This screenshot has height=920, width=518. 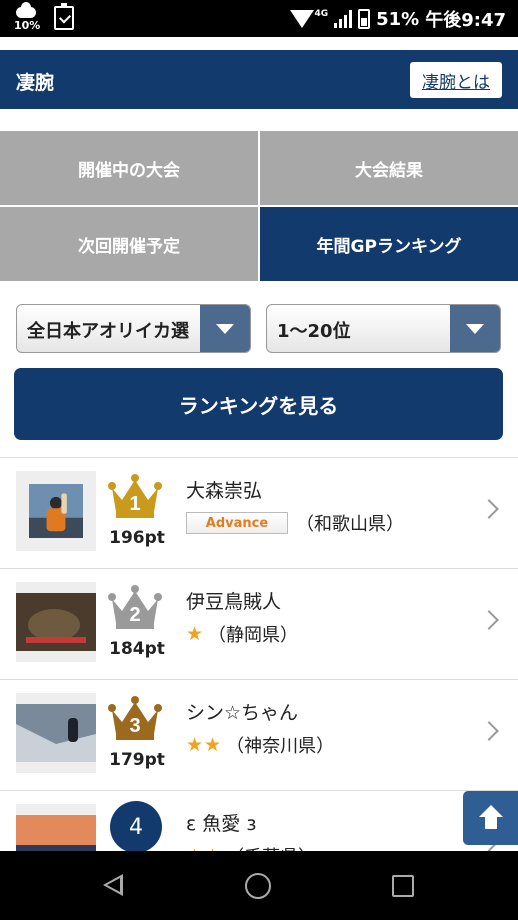 What do you see at coordinates (195, 634) in the screenshot?
I see `star-rating: ★` at bounding box center [195, 634].